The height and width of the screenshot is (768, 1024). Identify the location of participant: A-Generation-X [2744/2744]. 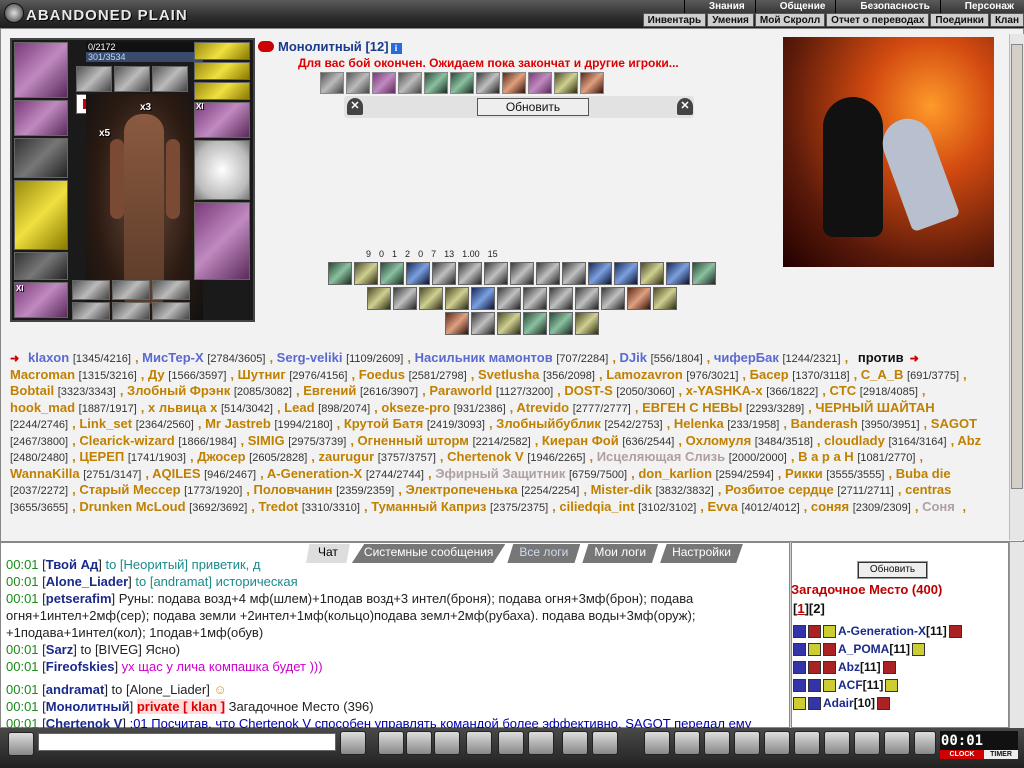
(345, 473).